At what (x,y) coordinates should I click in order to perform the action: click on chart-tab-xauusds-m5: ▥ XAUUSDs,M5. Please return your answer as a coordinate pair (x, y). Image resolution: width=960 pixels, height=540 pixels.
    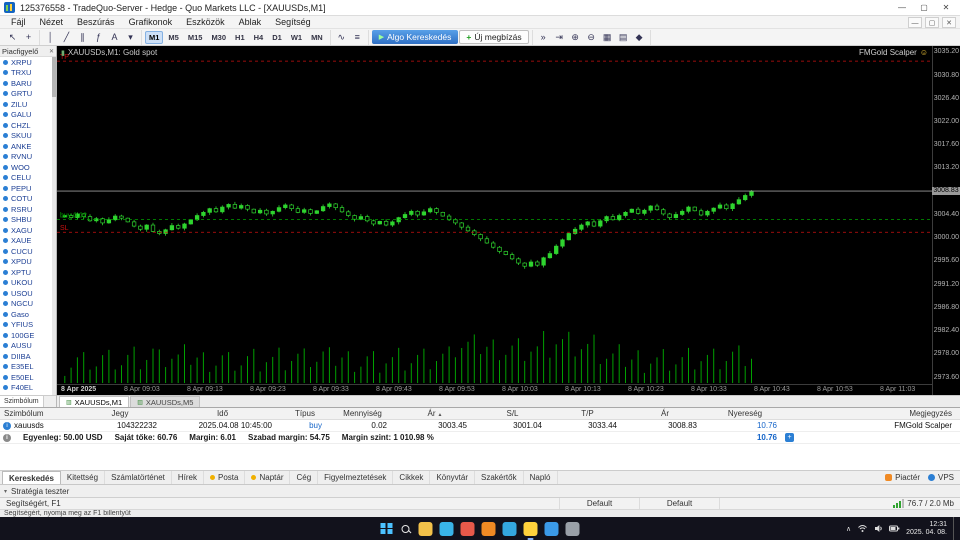
    Looking at the image, I should click on (165, 401).